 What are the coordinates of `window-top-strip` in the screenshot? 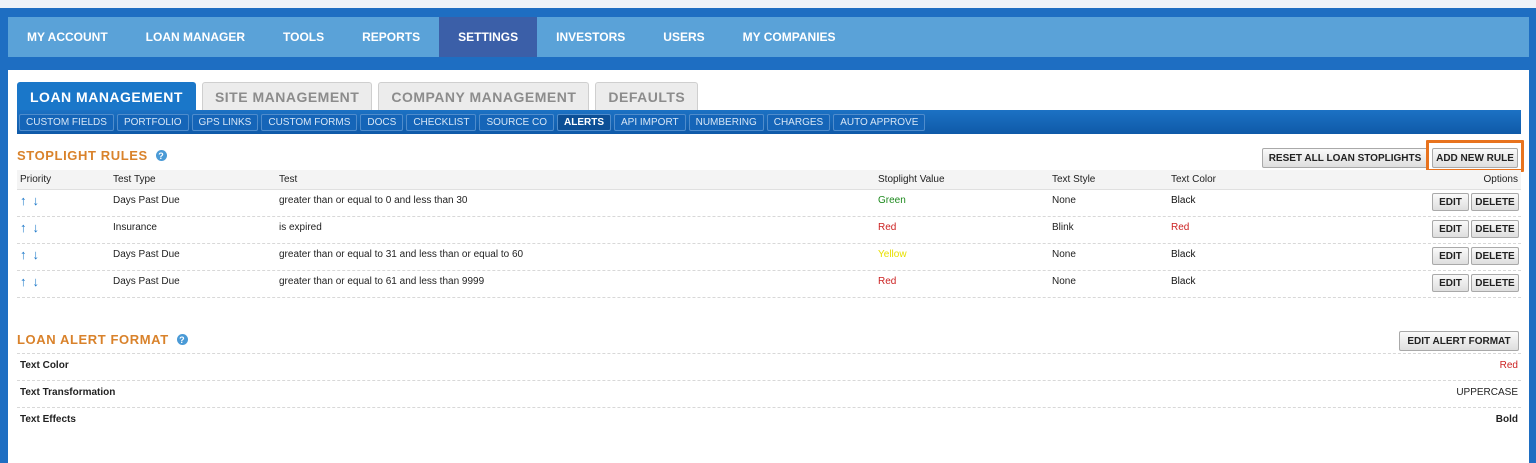 It's located at (768, 4).